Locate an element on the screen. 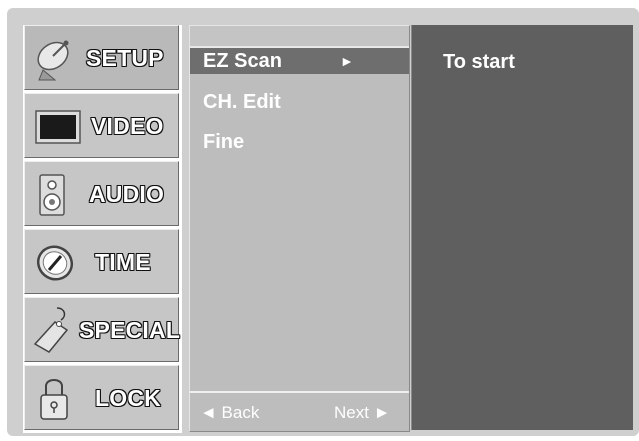 The height and width of the screenshot is (441, 639). category-label: TIME is located at coordinates (123, 262).